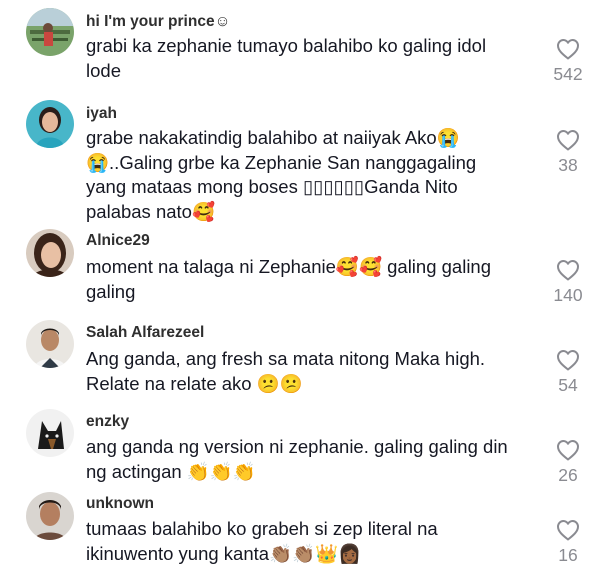 The width and height of the screenshot is (600, 575). What do you see at coordinates (568, 282) in the screenshot?
I see `like-button: 140` at bounding box center [568, 282].